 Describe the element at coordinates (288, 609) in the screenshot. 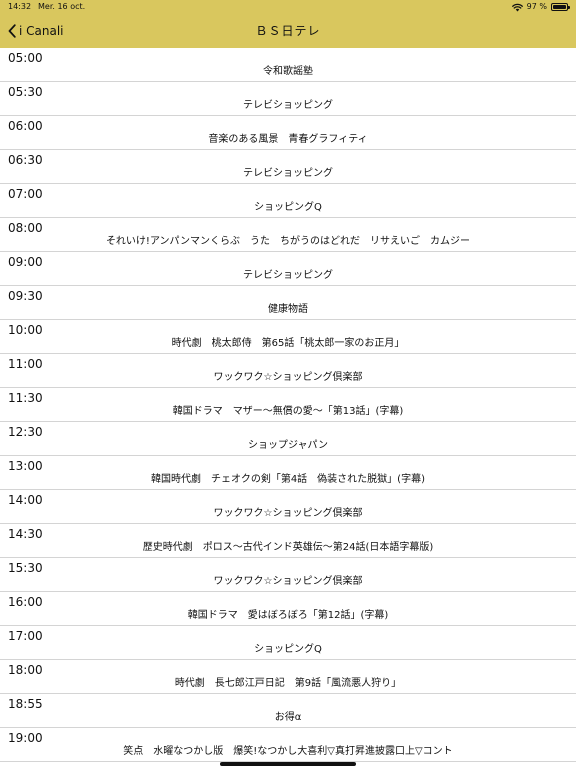

I see `schedule-row: 16:00 韓国ドラマ 愛はぼろぼろ「第12話」(字幕)` at that location.